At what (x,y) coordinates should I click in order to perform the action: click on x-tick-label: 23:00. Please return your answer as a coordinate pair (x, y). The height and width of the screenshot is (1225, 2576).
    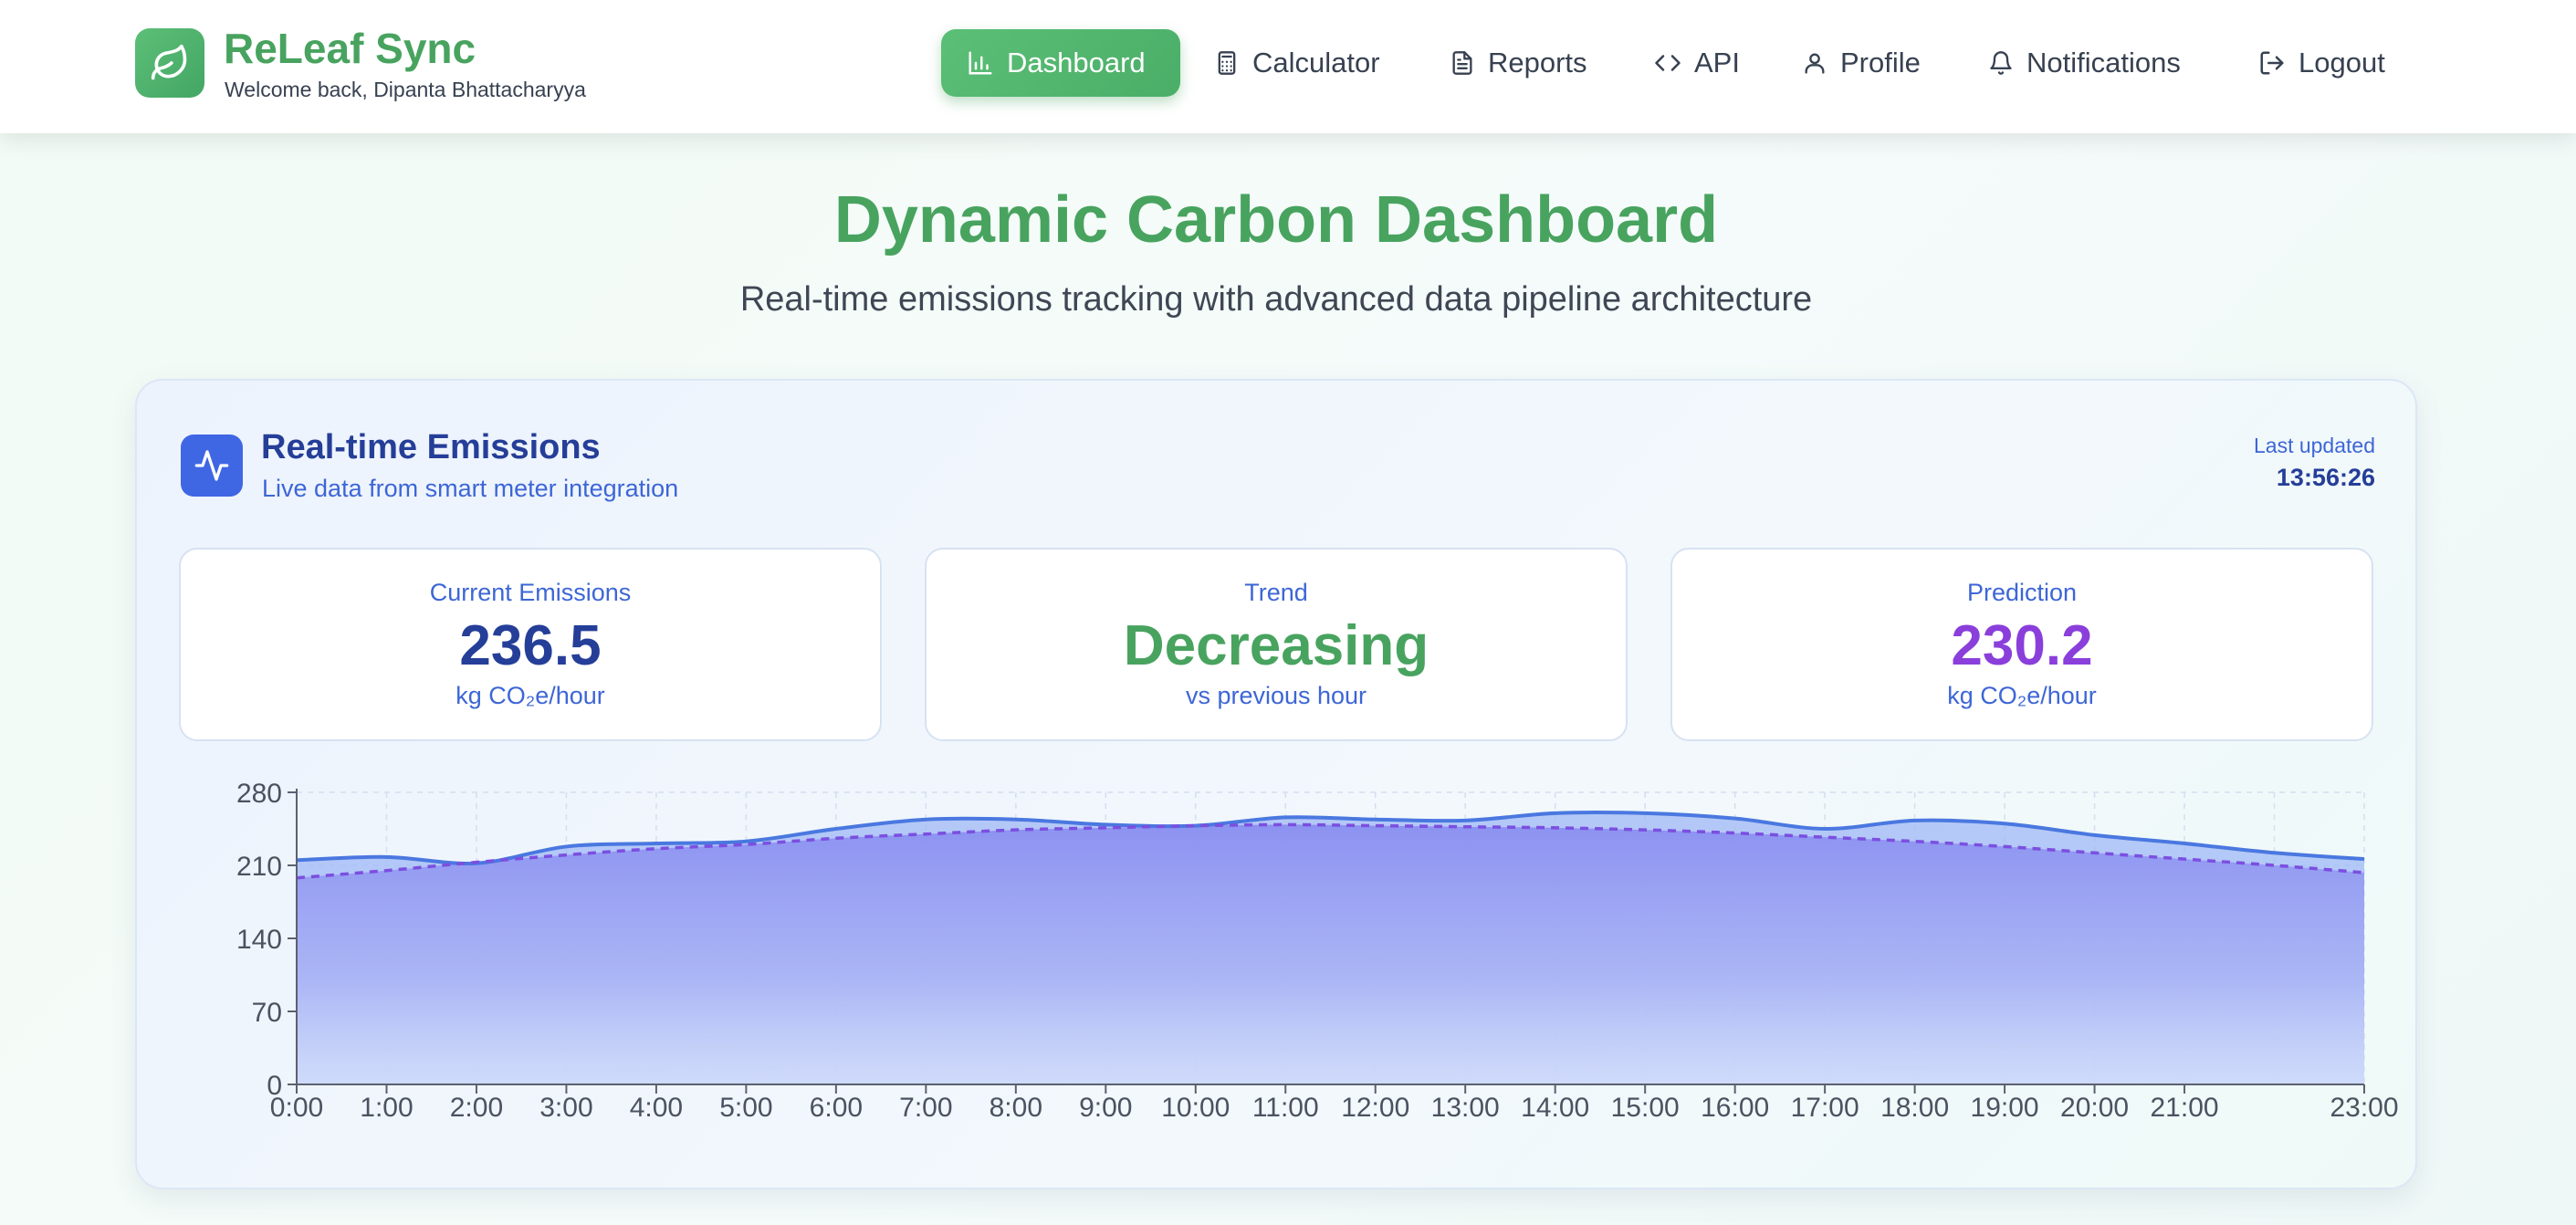
    Looking at the image, I should click on (2364, 1108).